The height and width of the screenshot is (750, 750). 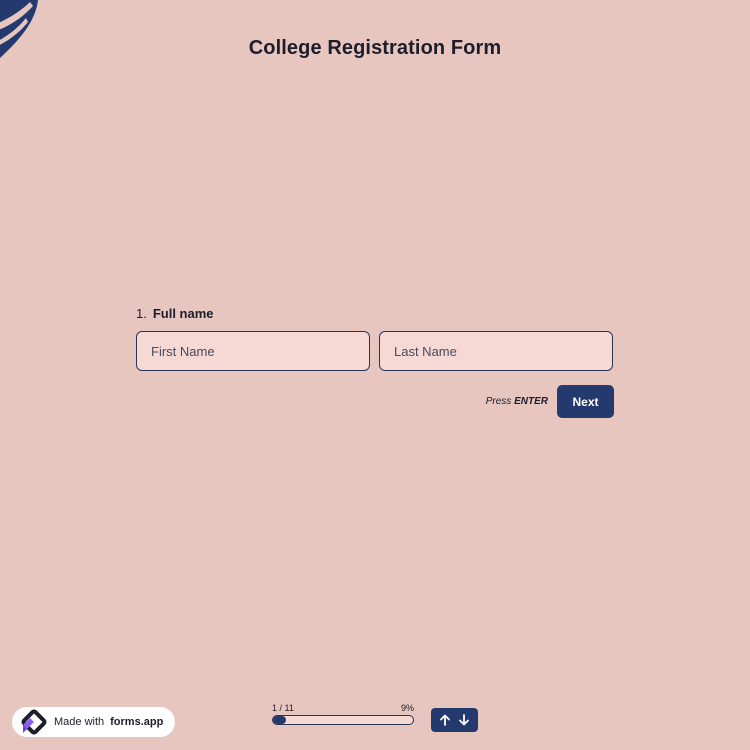 I want to click on progress-percent: 9%, so click(x=407, y=708).